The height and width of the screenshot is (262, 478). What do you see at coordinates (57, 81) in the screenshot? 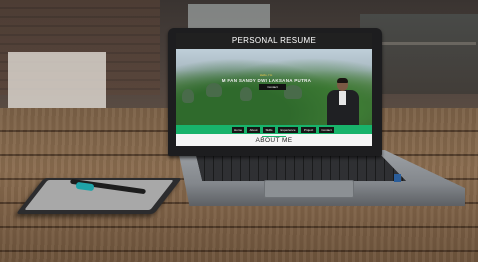
I see `background-panel` at bounding box center [57, 81].